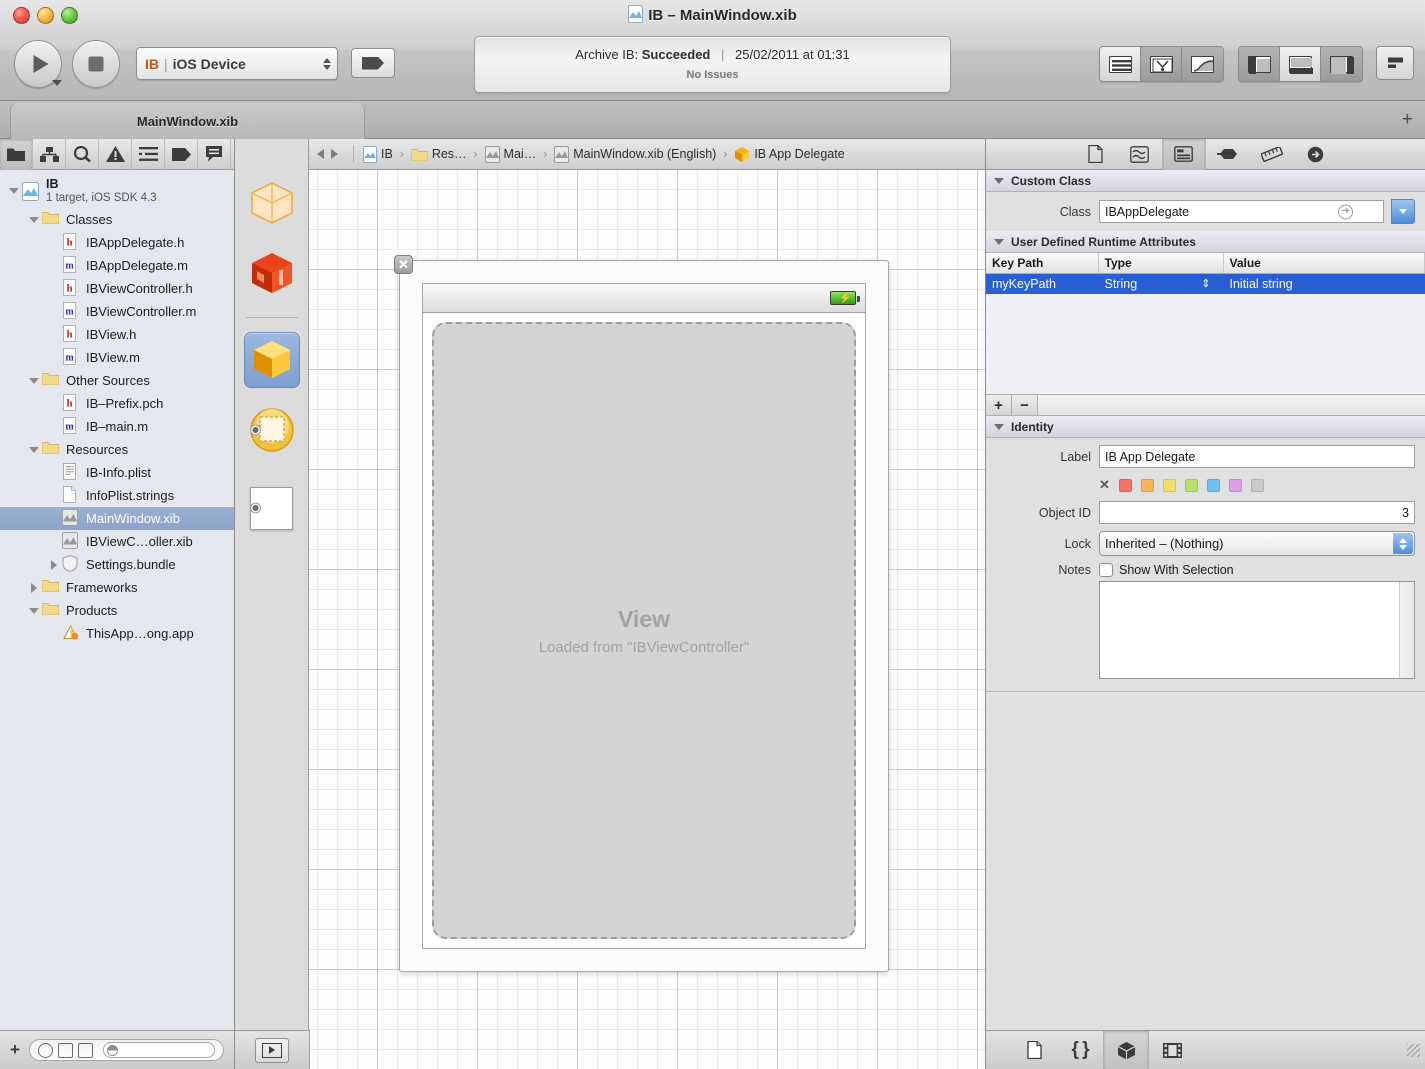  Describe the element at coordinates (1160, 283) in the screenshot. I see `cell-type: String ⇕` at that location.